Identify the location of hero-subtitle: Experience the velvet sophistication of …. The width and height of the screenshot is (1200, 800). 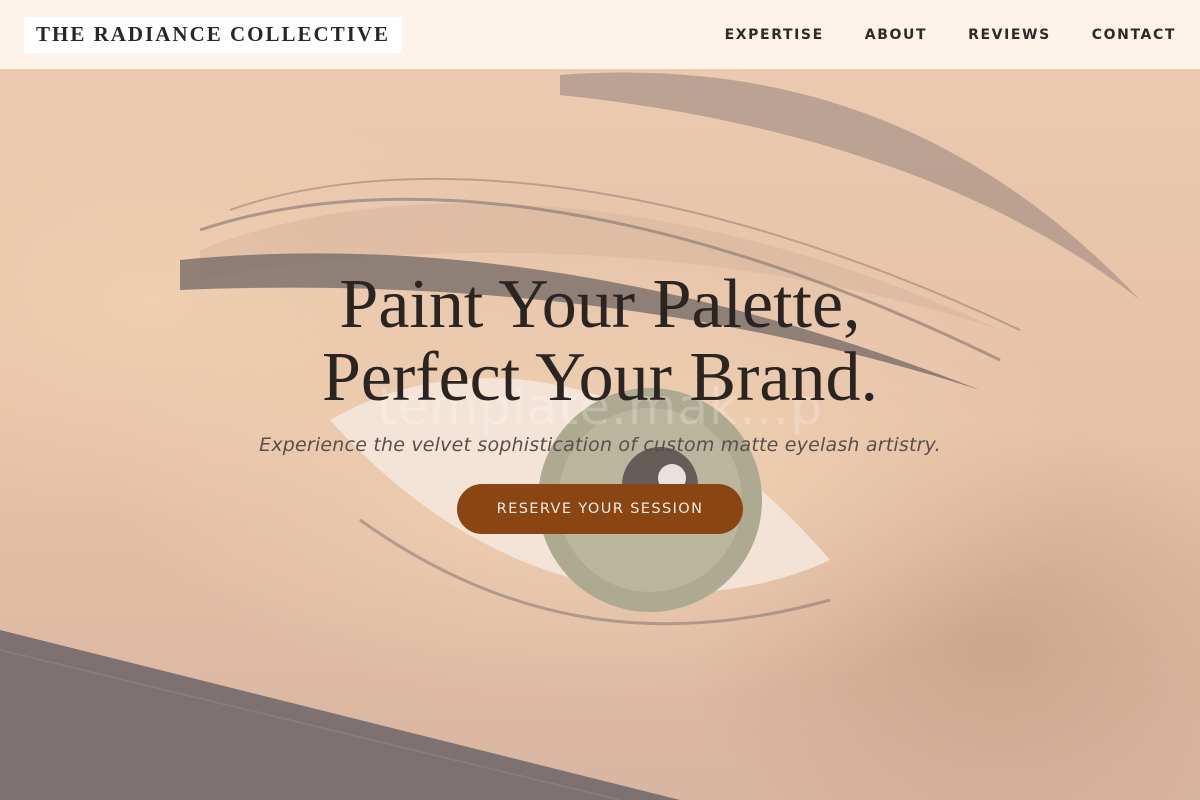
(600, 445).